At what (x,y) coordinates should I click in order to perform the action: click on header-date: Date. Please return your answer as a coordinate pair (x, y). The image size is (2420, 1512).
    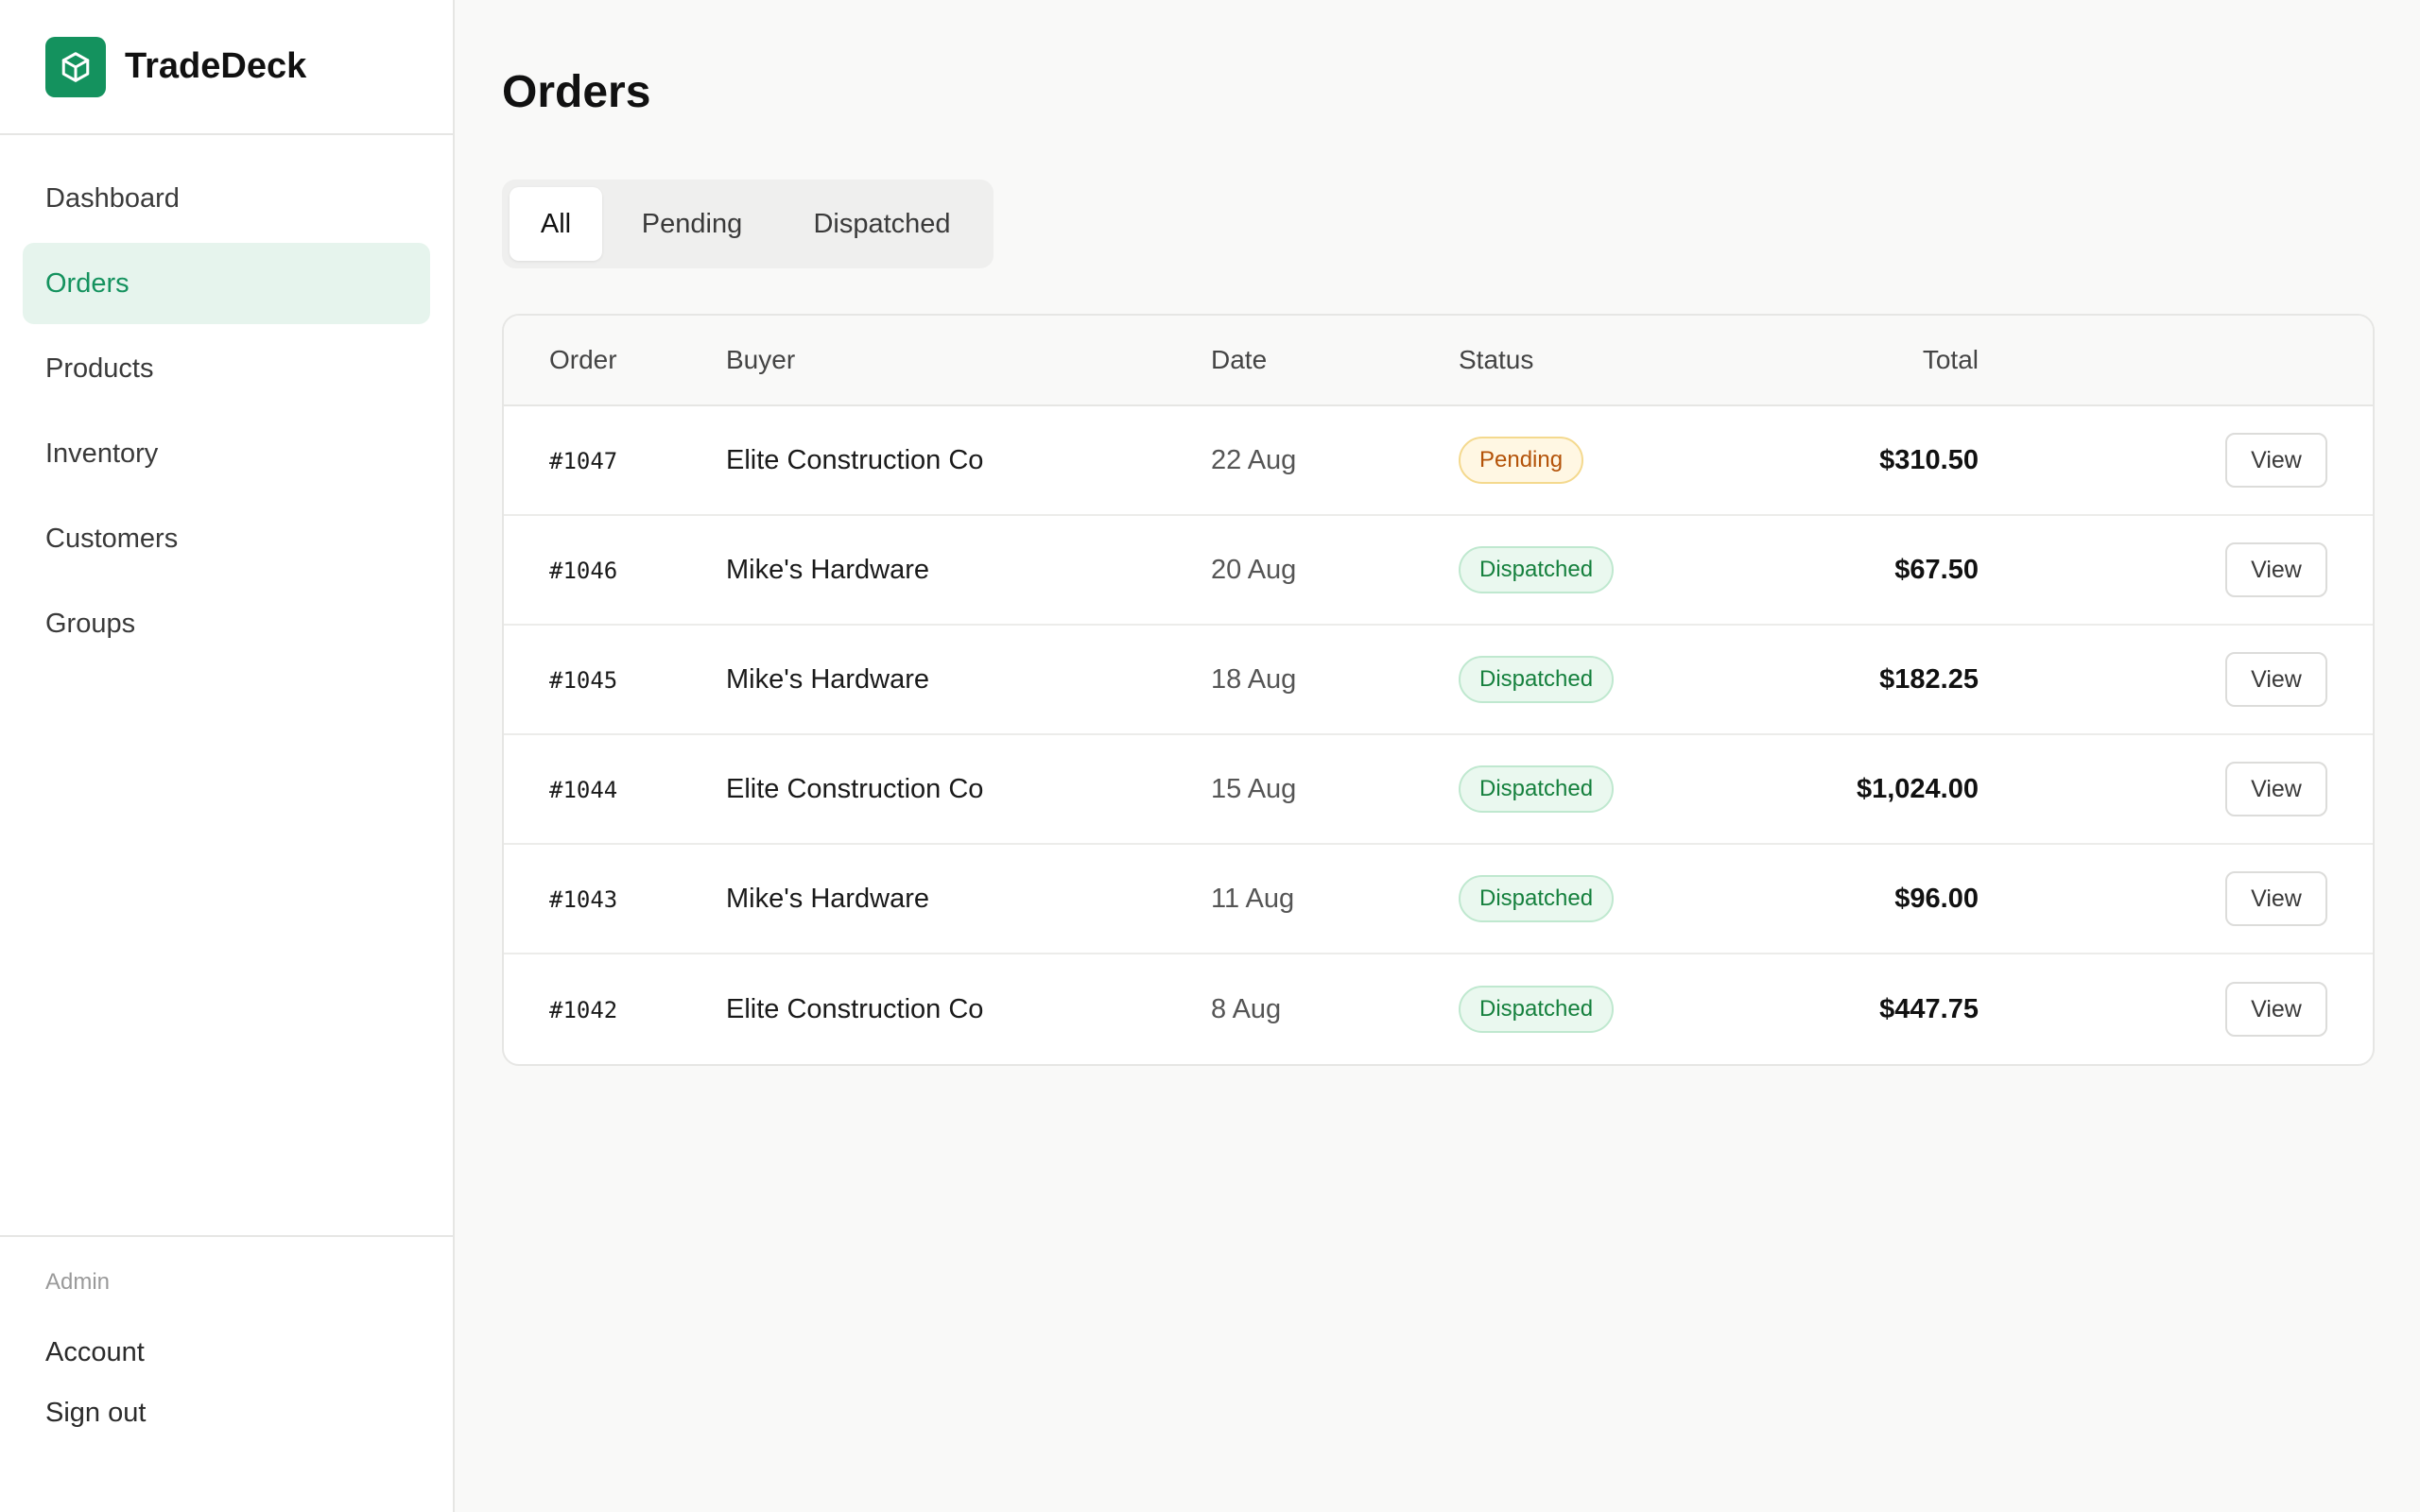
    Looking at the image, I should click on (1335, 360).